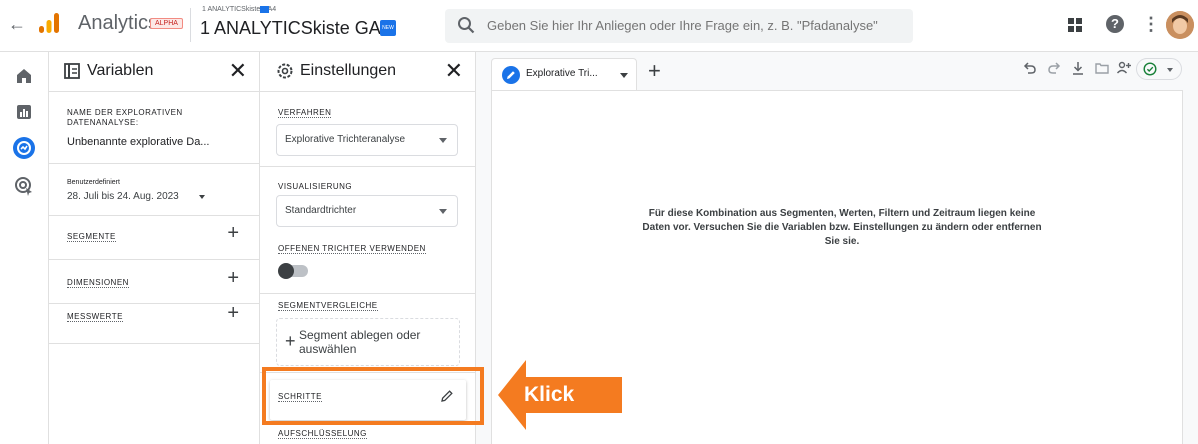  I want to click on callout-text: Klick, so click(549, 394).